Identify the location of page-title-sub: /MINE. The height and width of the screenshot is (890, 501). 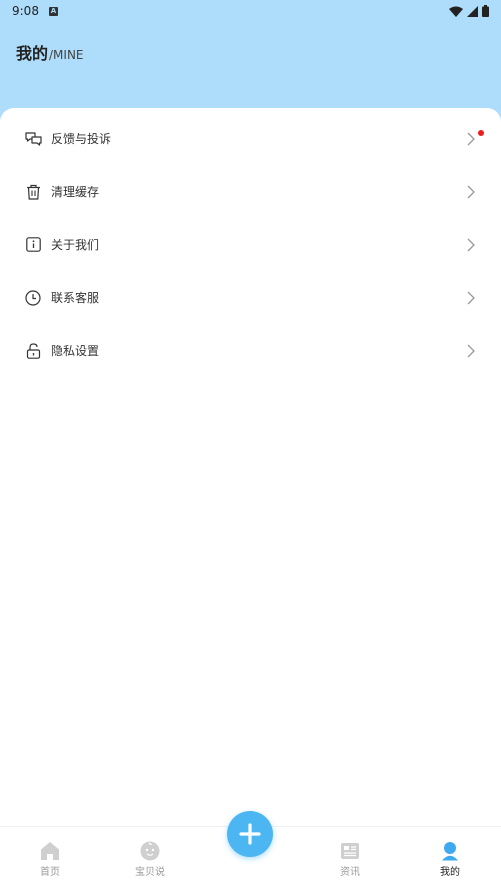
(66, 55).